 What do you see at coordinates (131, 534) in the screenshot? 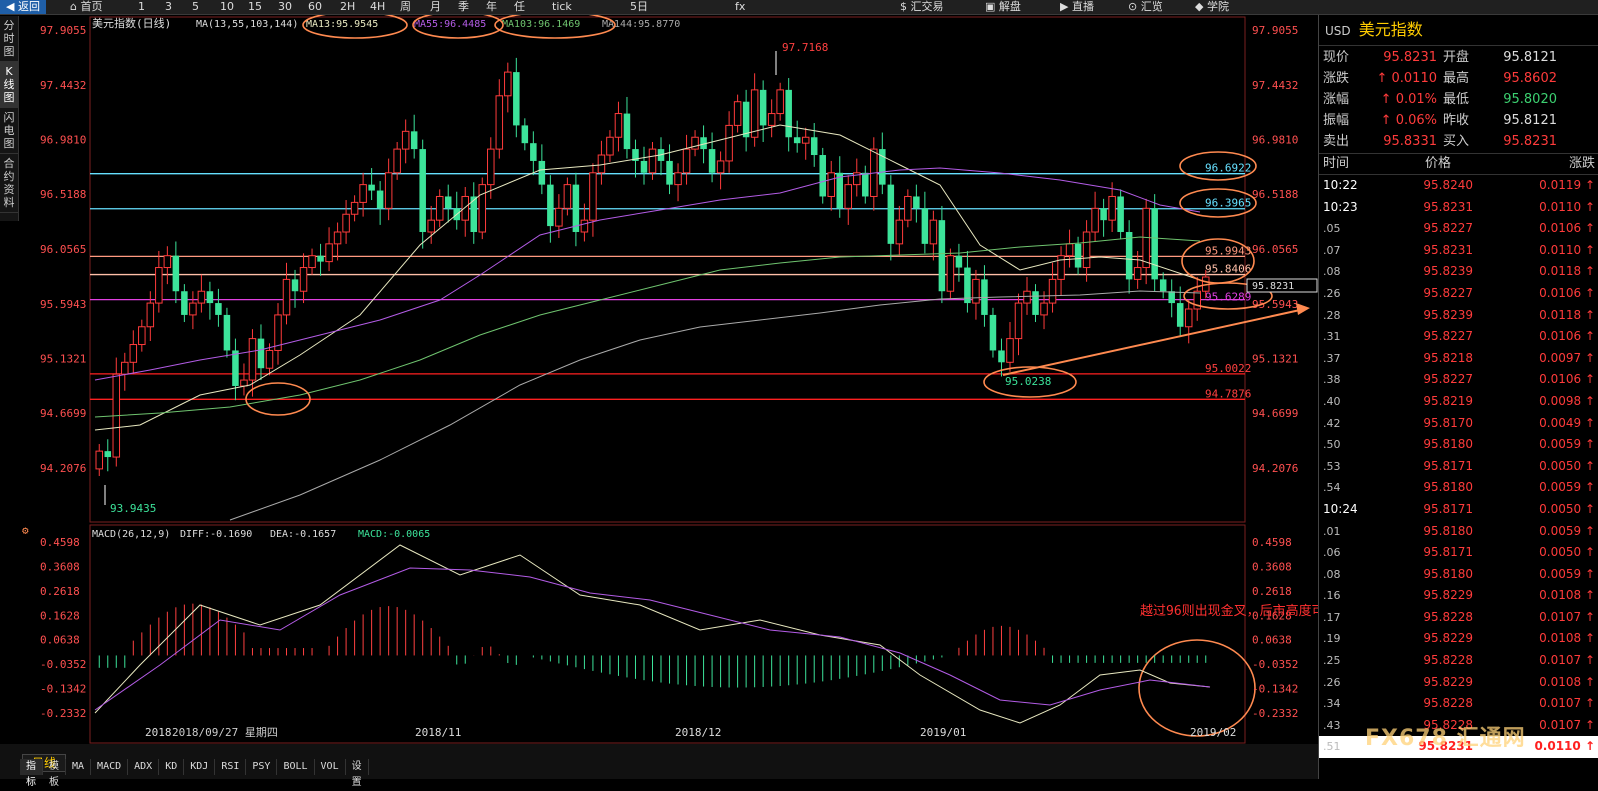
I see `macd-header: MACD(26,12,9)` at bounding box center [131, 534].